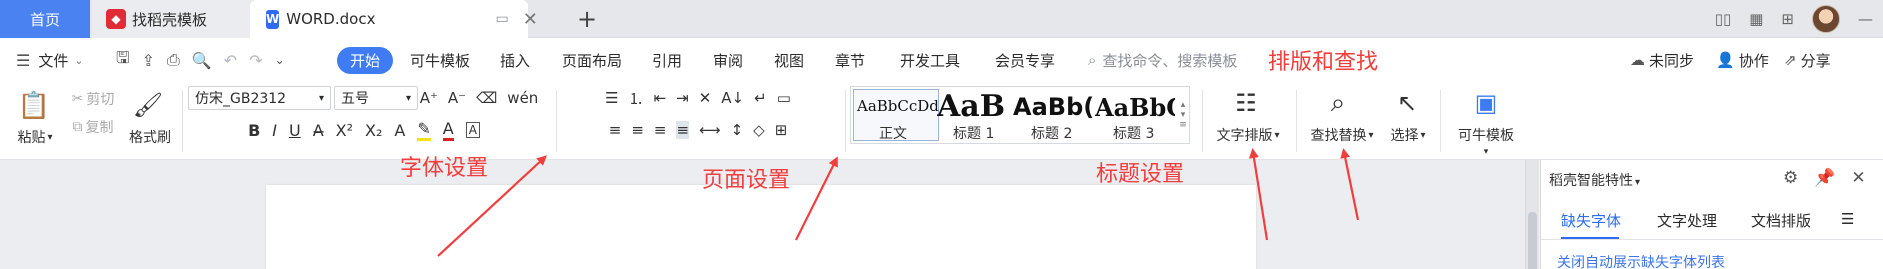  What do you see at coordinates (100, 100) in the screenshot?
I see `cut-label: 剪切` at bounding box center [100, 100].